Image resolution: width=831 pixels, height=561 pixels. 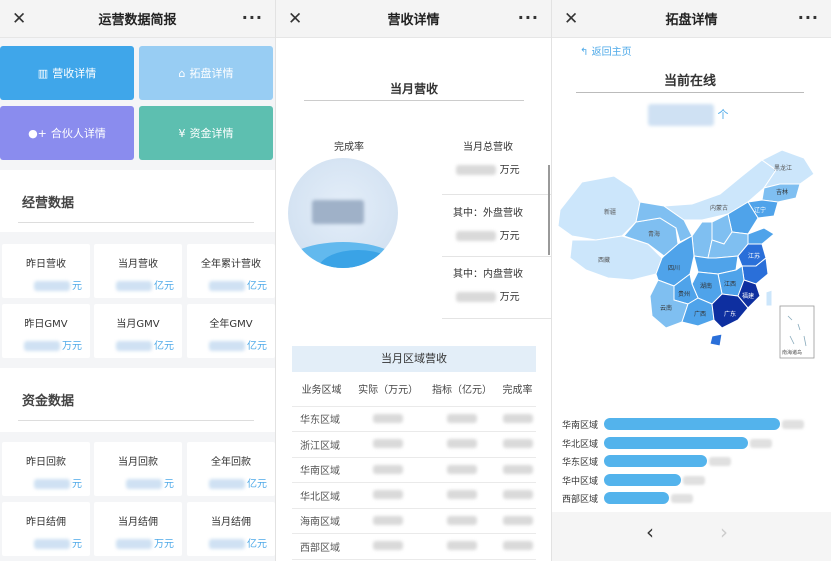 I want to click on metric-card: 当月GMV 亿元, so click(x=138, y=331).